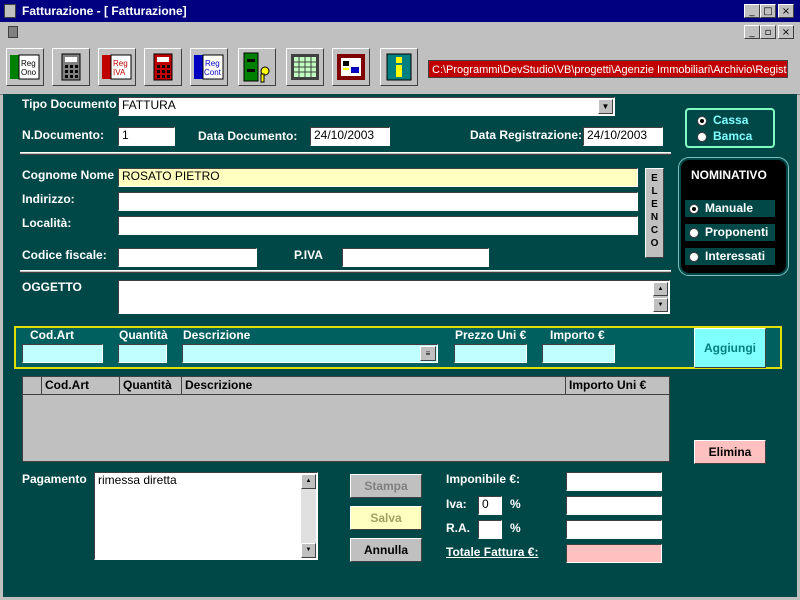 The height and width of the screenshot is (600, 800). Describe the element at coordinates (350, 136) in the screenshot. I see `data-documento-input: 24/10/2003` at that location.